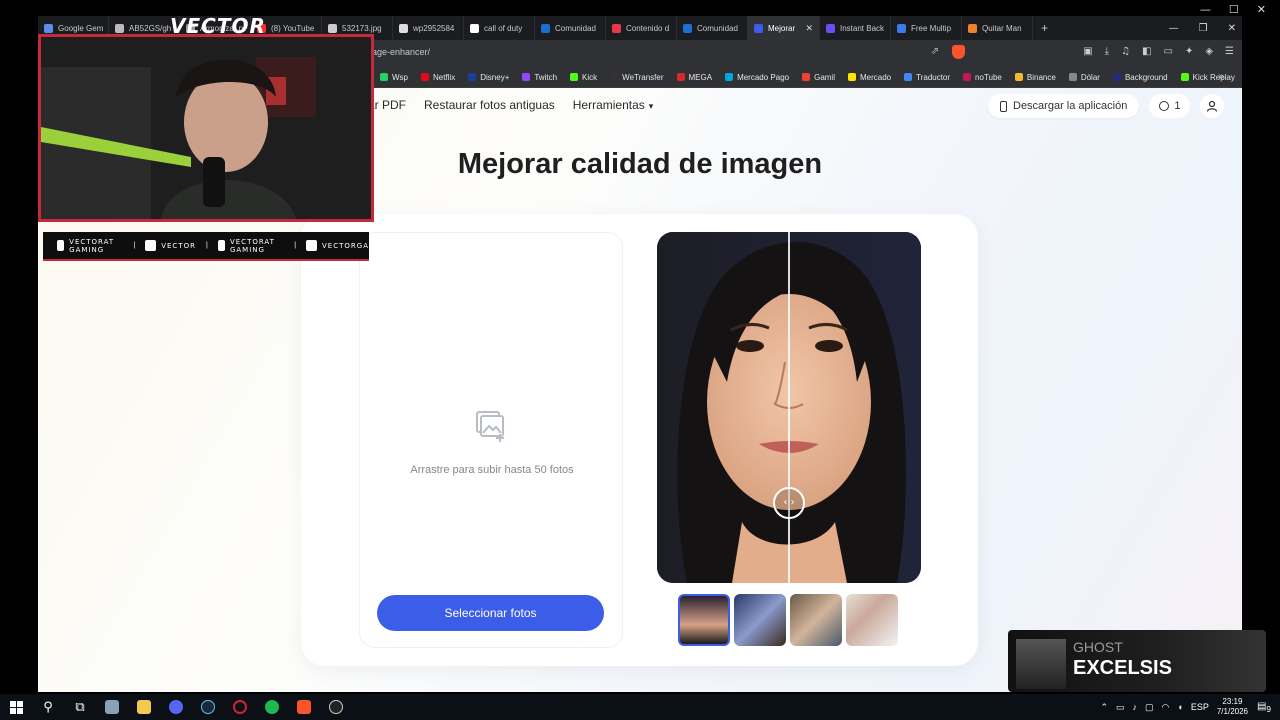  I want to click on taskbar-app-icon, so click(112, 707).